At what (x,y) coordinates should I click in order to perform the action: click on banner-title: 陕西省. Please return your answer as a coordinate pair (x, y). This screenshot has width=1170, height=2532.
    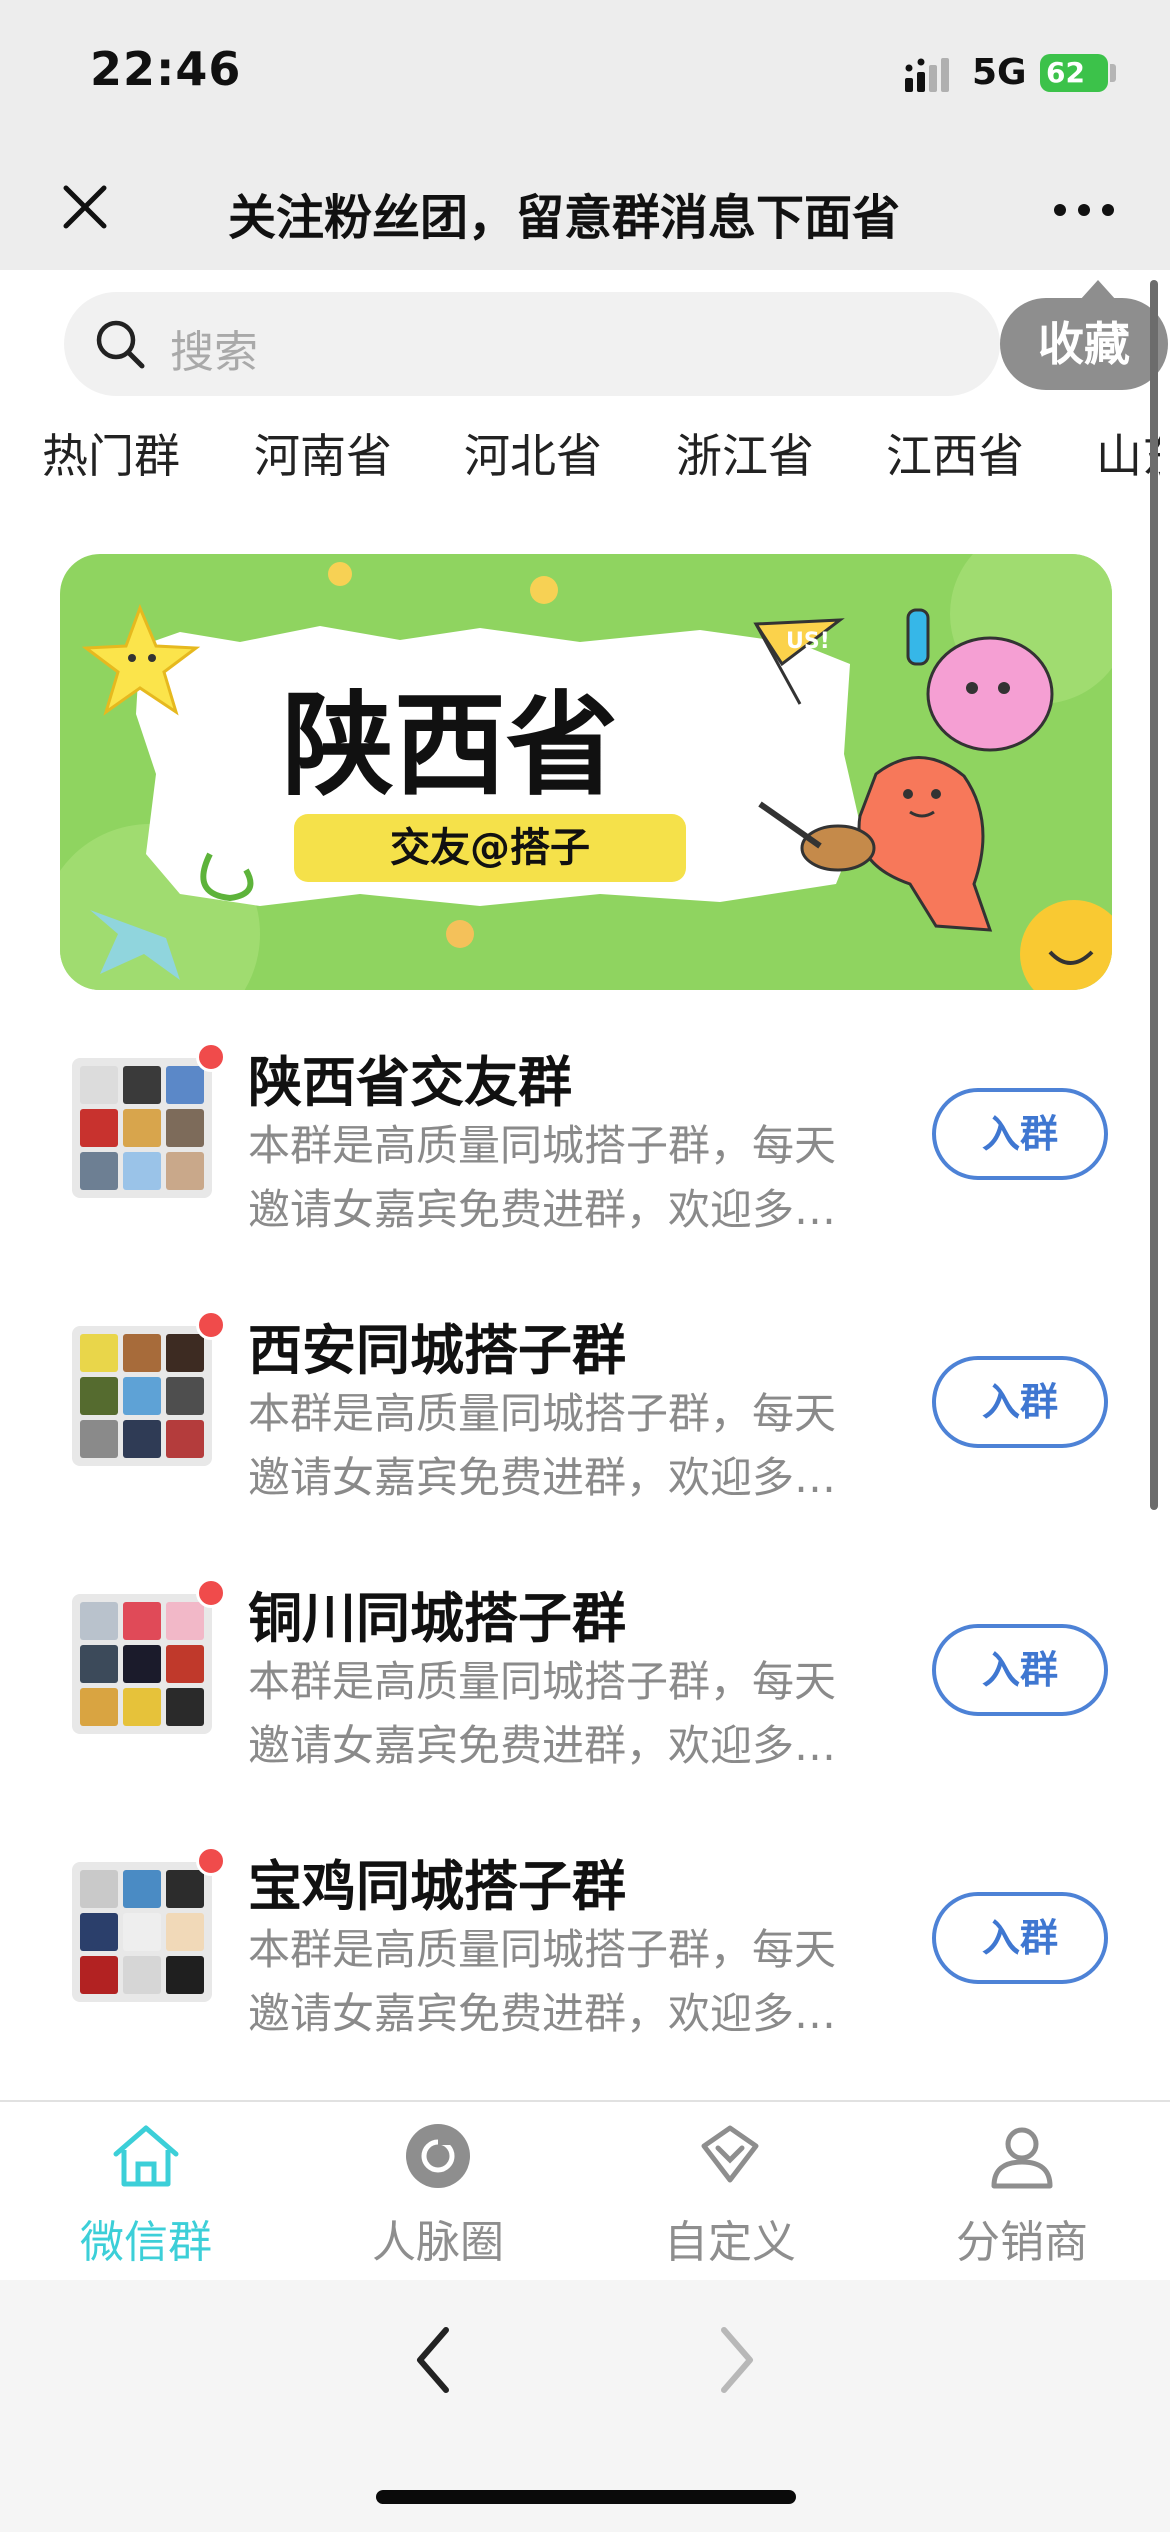
    Looking at the image, I should click on (450, 746).